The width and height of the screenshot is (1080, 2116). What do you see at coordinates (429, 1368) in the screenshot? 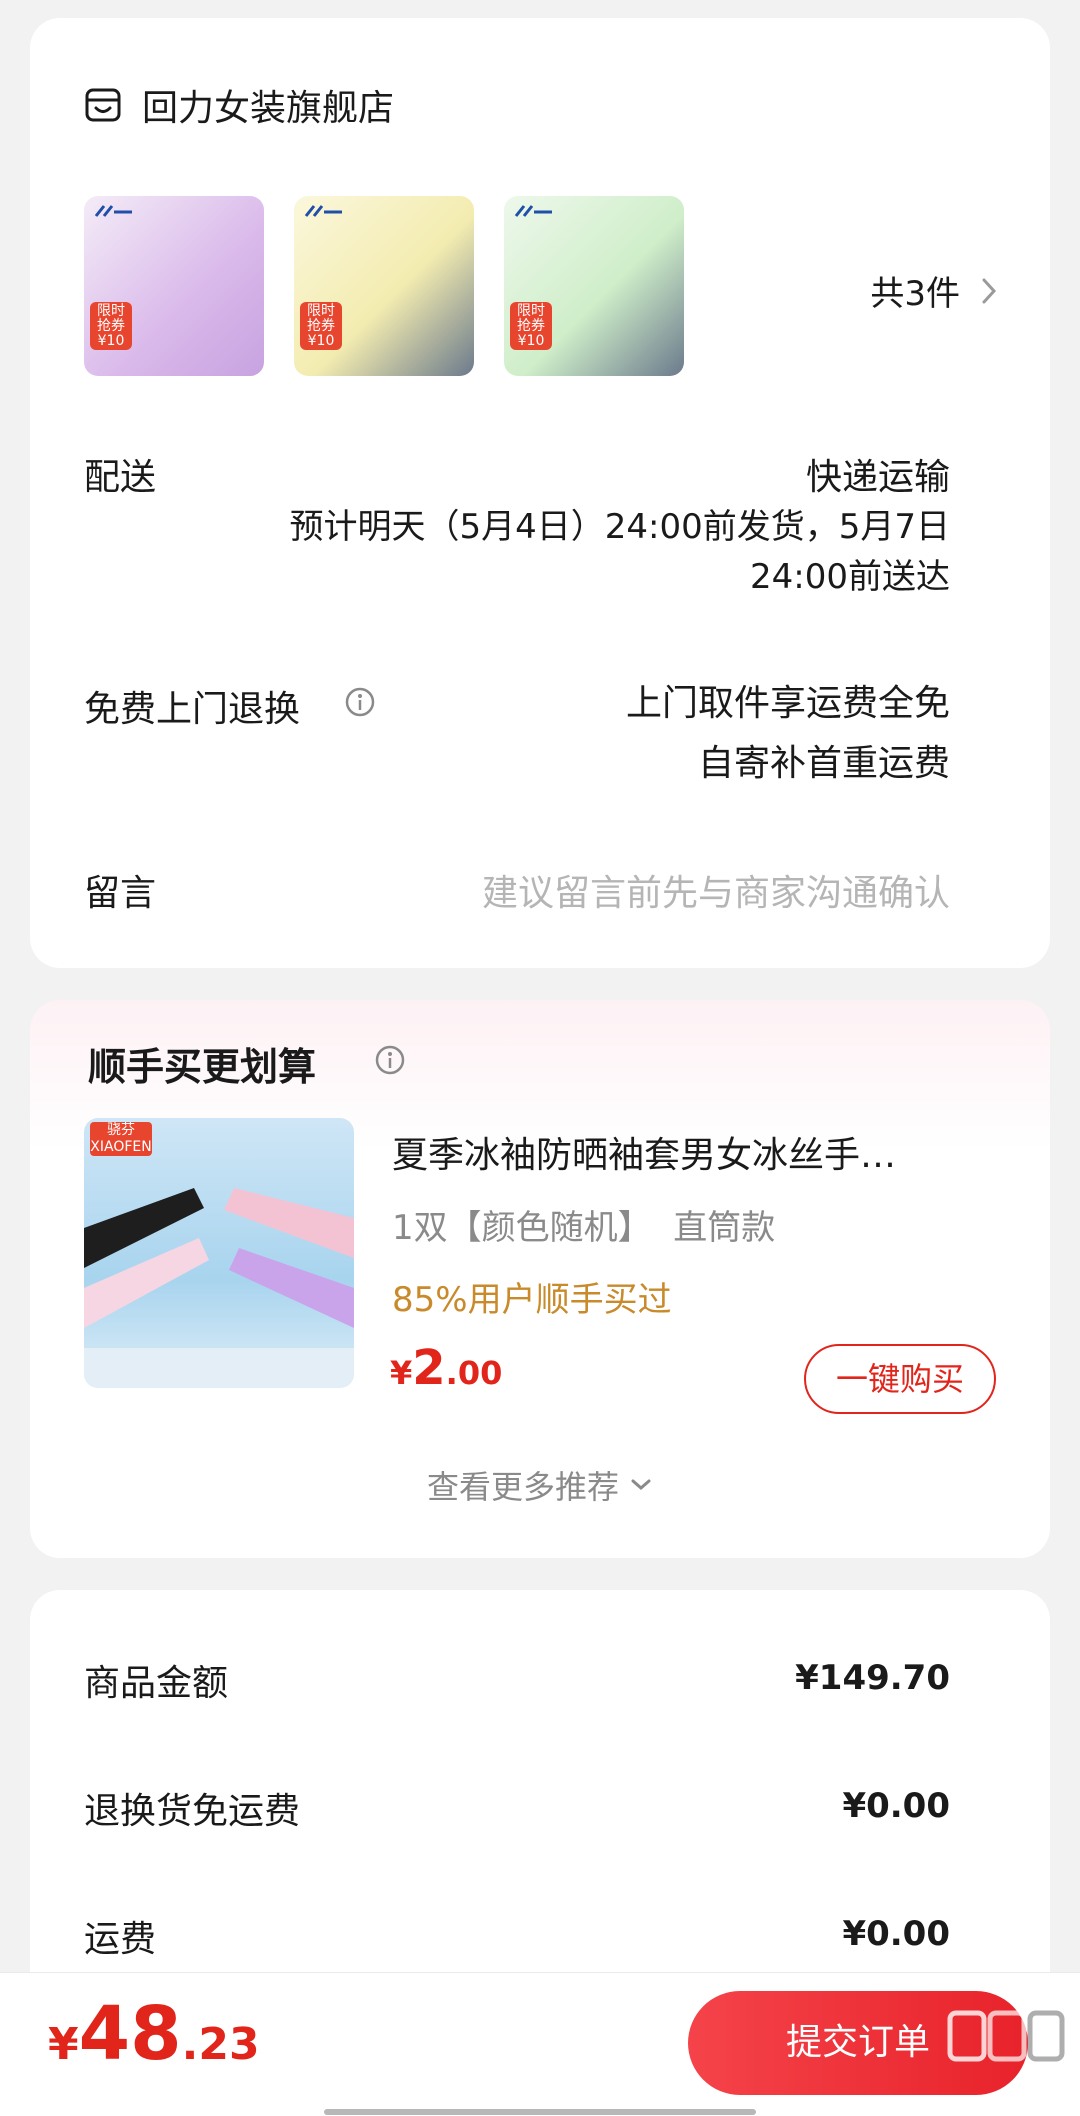
I see `price-integer: 2` at bounding box center [429, 1368].